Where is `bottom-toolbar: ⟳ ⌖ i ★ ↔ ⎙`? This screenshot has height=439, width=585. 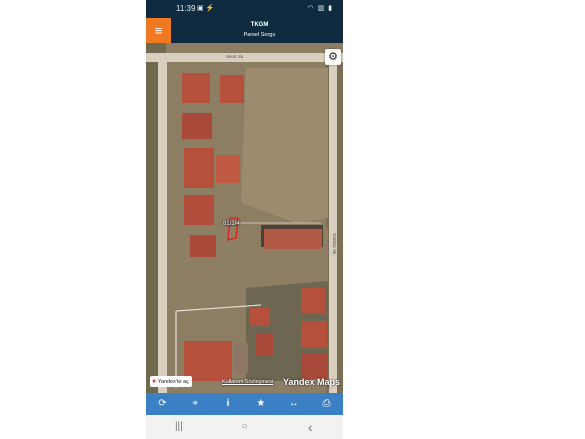
bottom-toolbar: ⟳ ⌖ i ★ ↔ ⎙ is located at coordinates (244, 404).